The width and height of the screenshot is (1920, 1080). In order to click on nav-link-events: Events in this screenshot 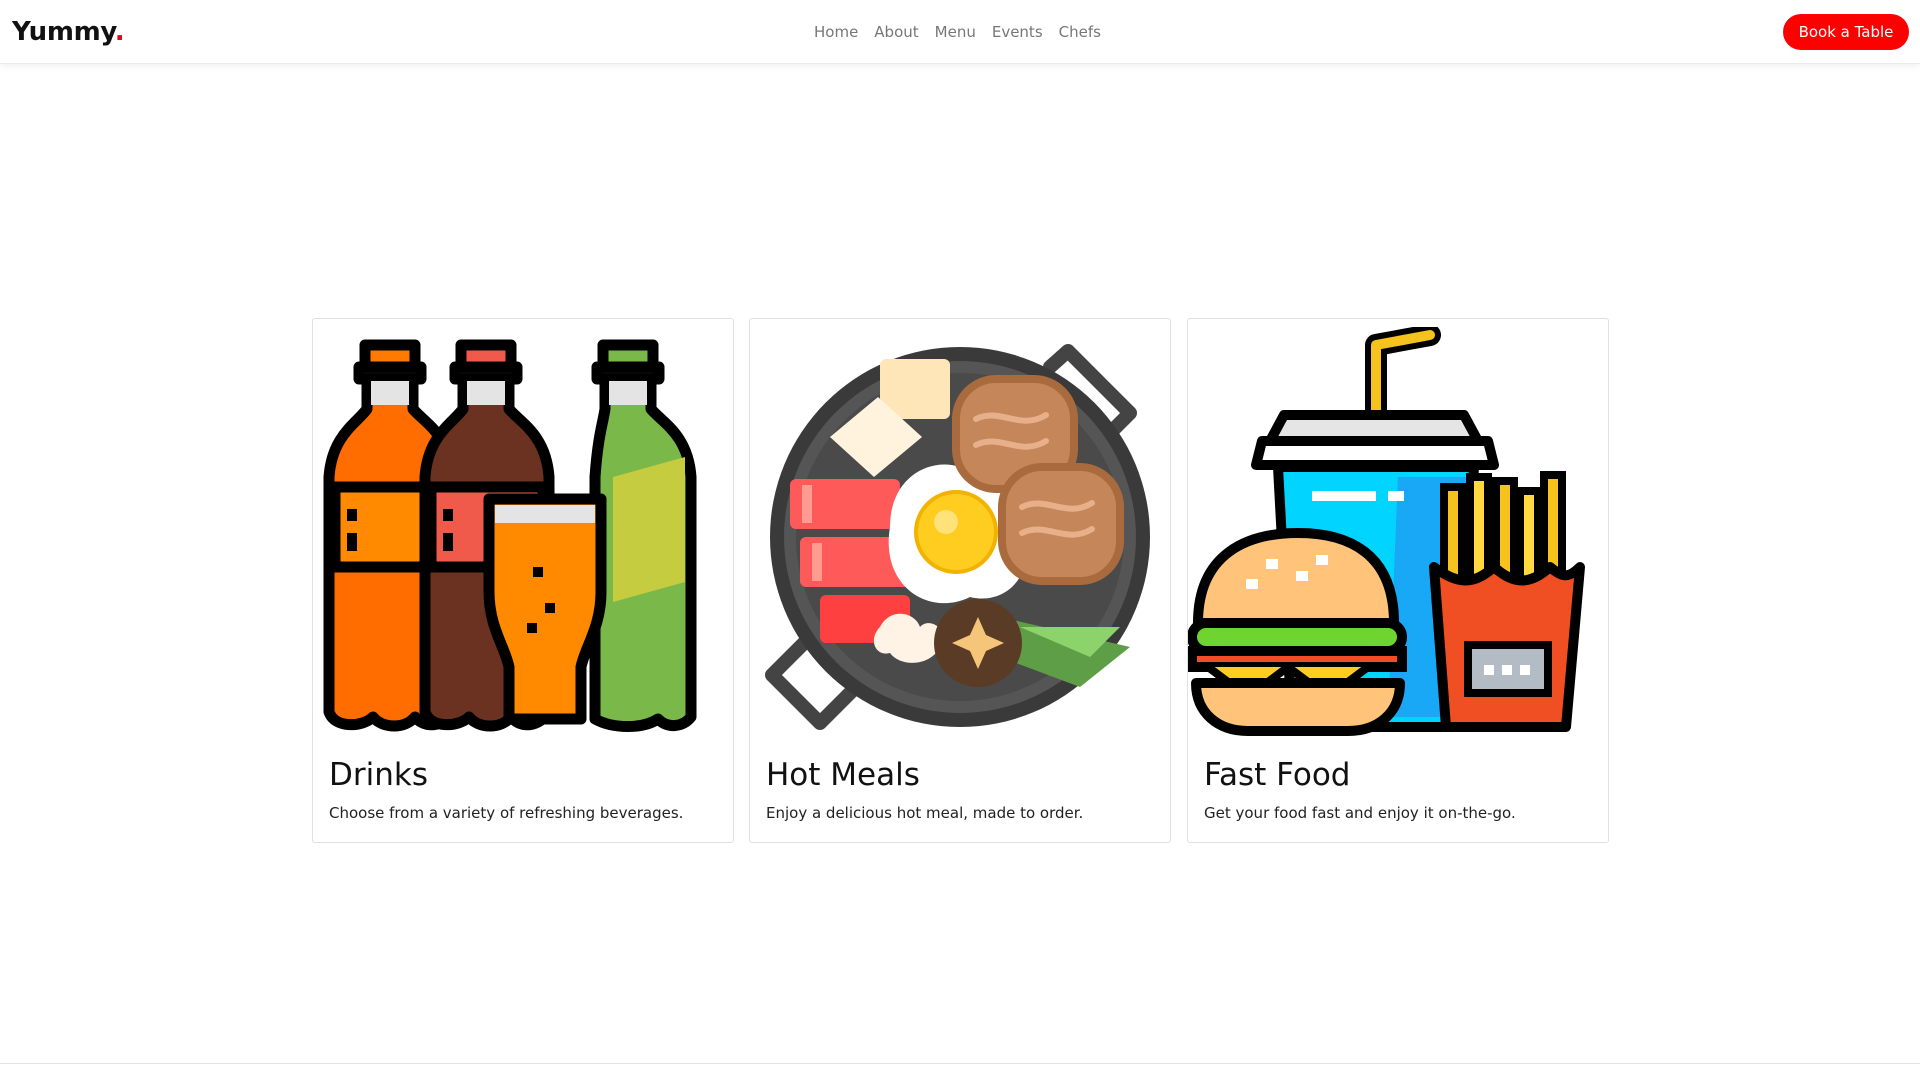, I will do `click(1017, 32)`.